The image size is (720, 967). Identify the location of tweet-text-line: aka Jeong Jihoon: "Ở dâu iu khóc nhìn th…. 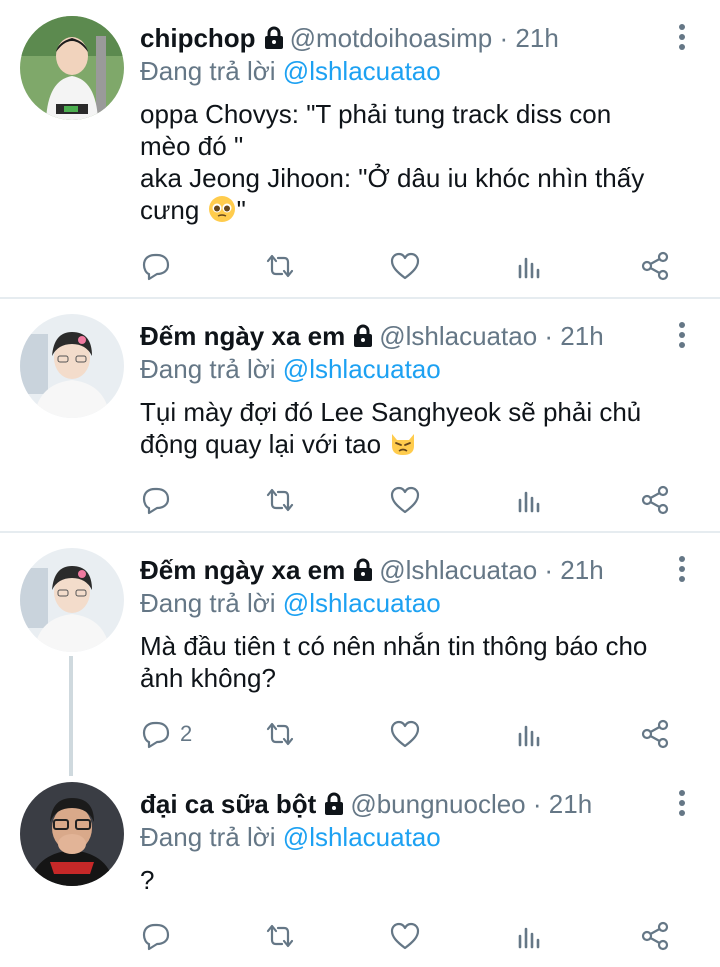
(392, 178).